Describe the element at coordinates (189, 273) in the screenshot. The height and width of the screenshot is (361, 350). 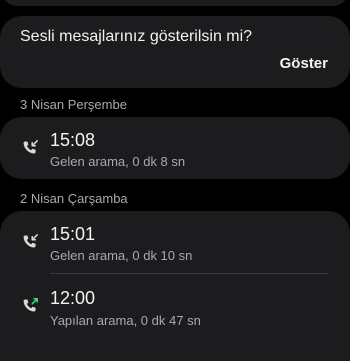
I see `row-divider` at that location.